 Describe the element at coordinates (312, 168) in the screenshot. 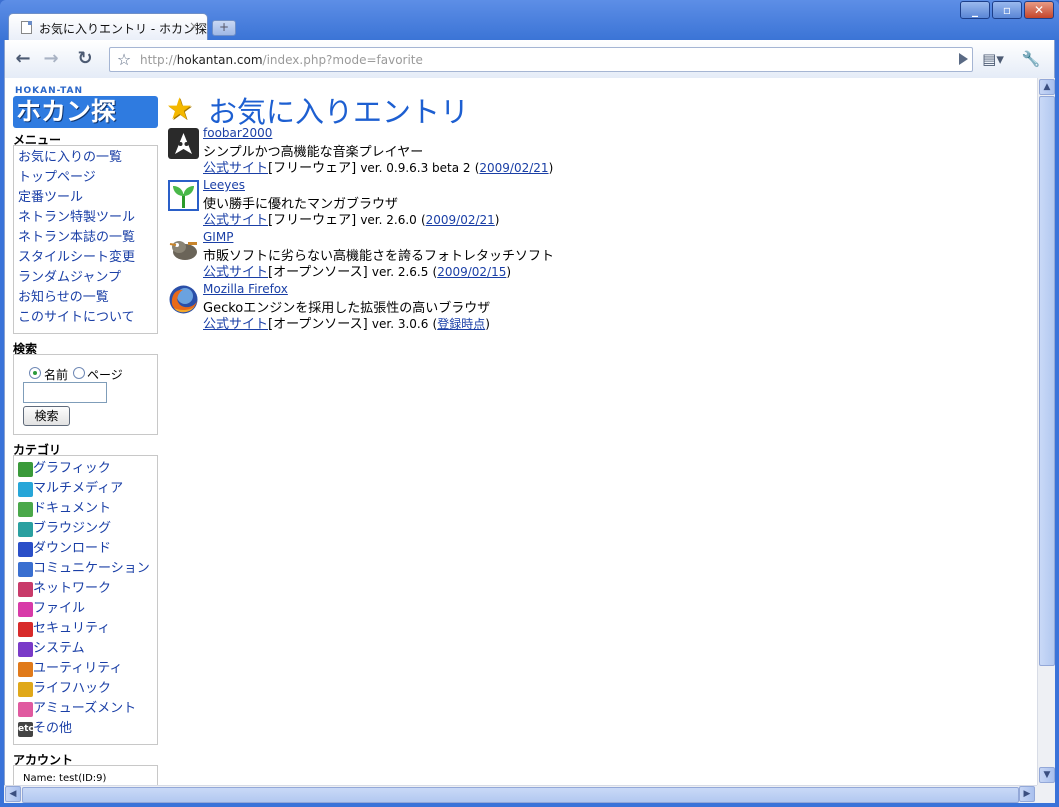

I see `entry-license: [フリーウェア]` at that location.